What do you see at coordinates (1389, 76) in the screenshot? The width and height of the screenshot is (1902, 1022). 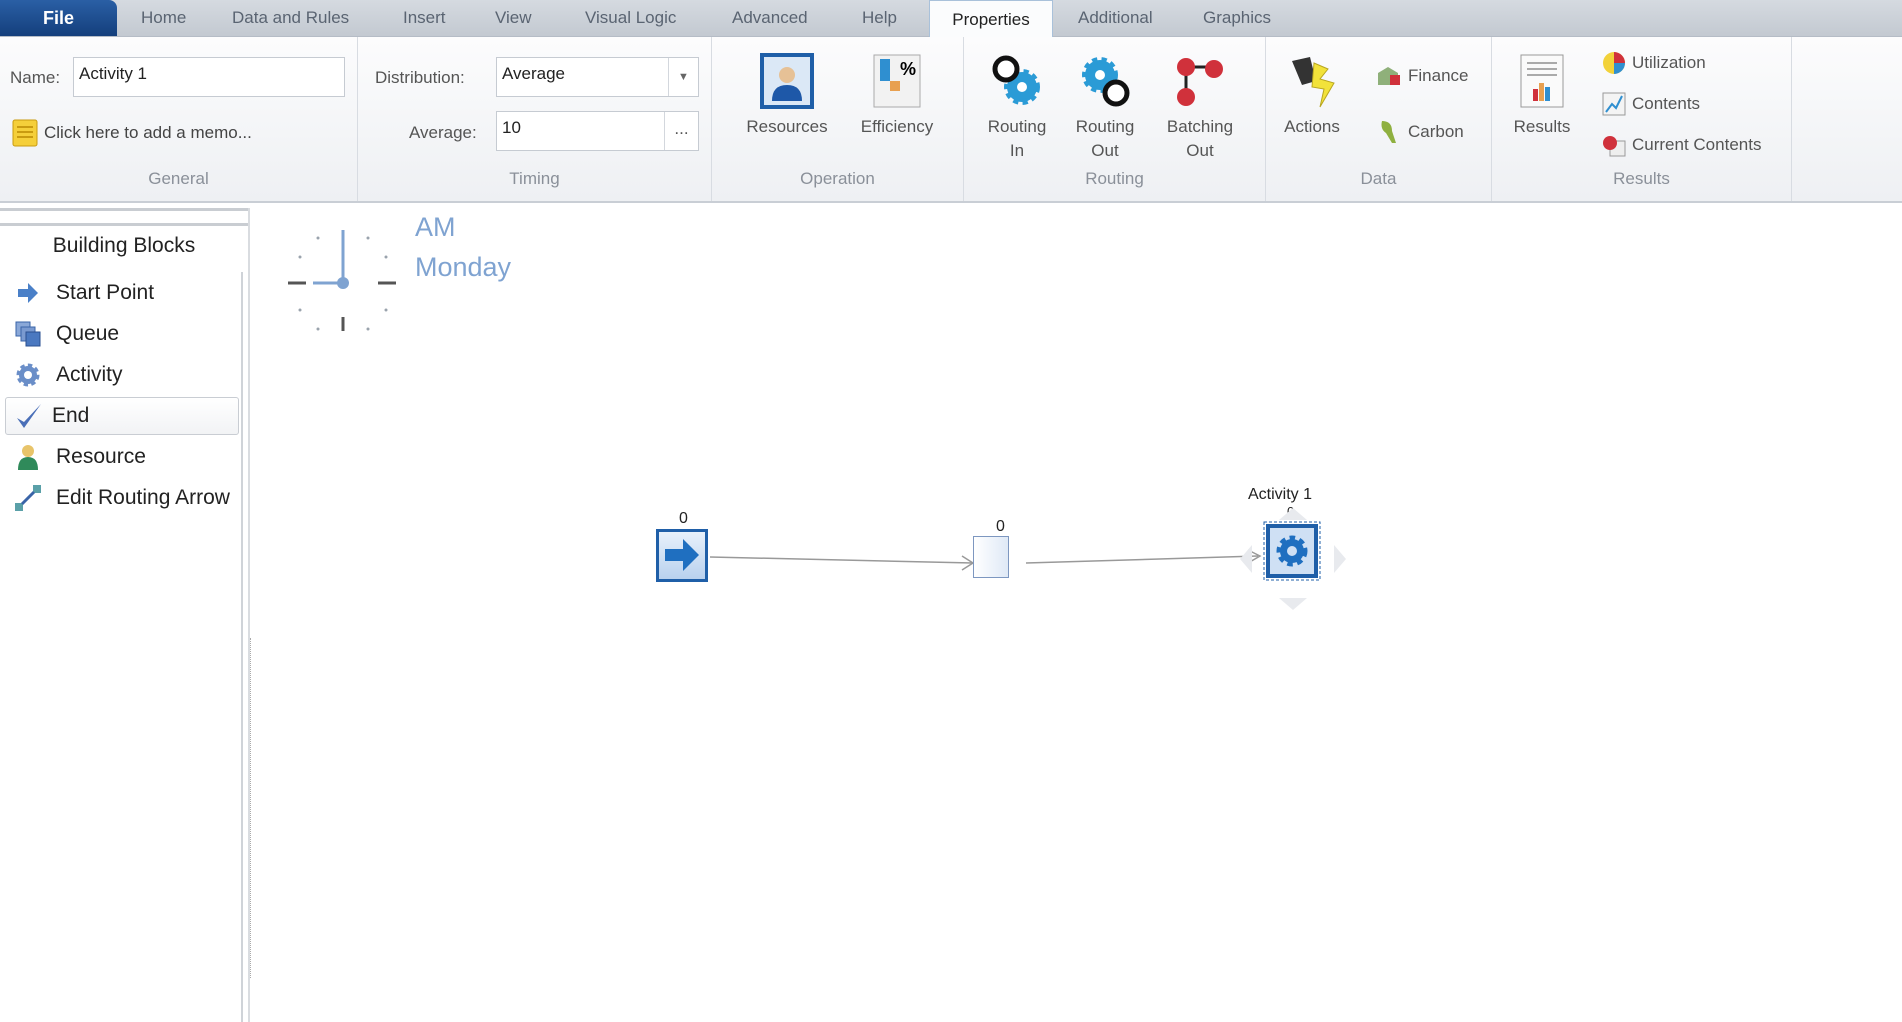 I see `finance-icon` at bounding box center [1389, 76].